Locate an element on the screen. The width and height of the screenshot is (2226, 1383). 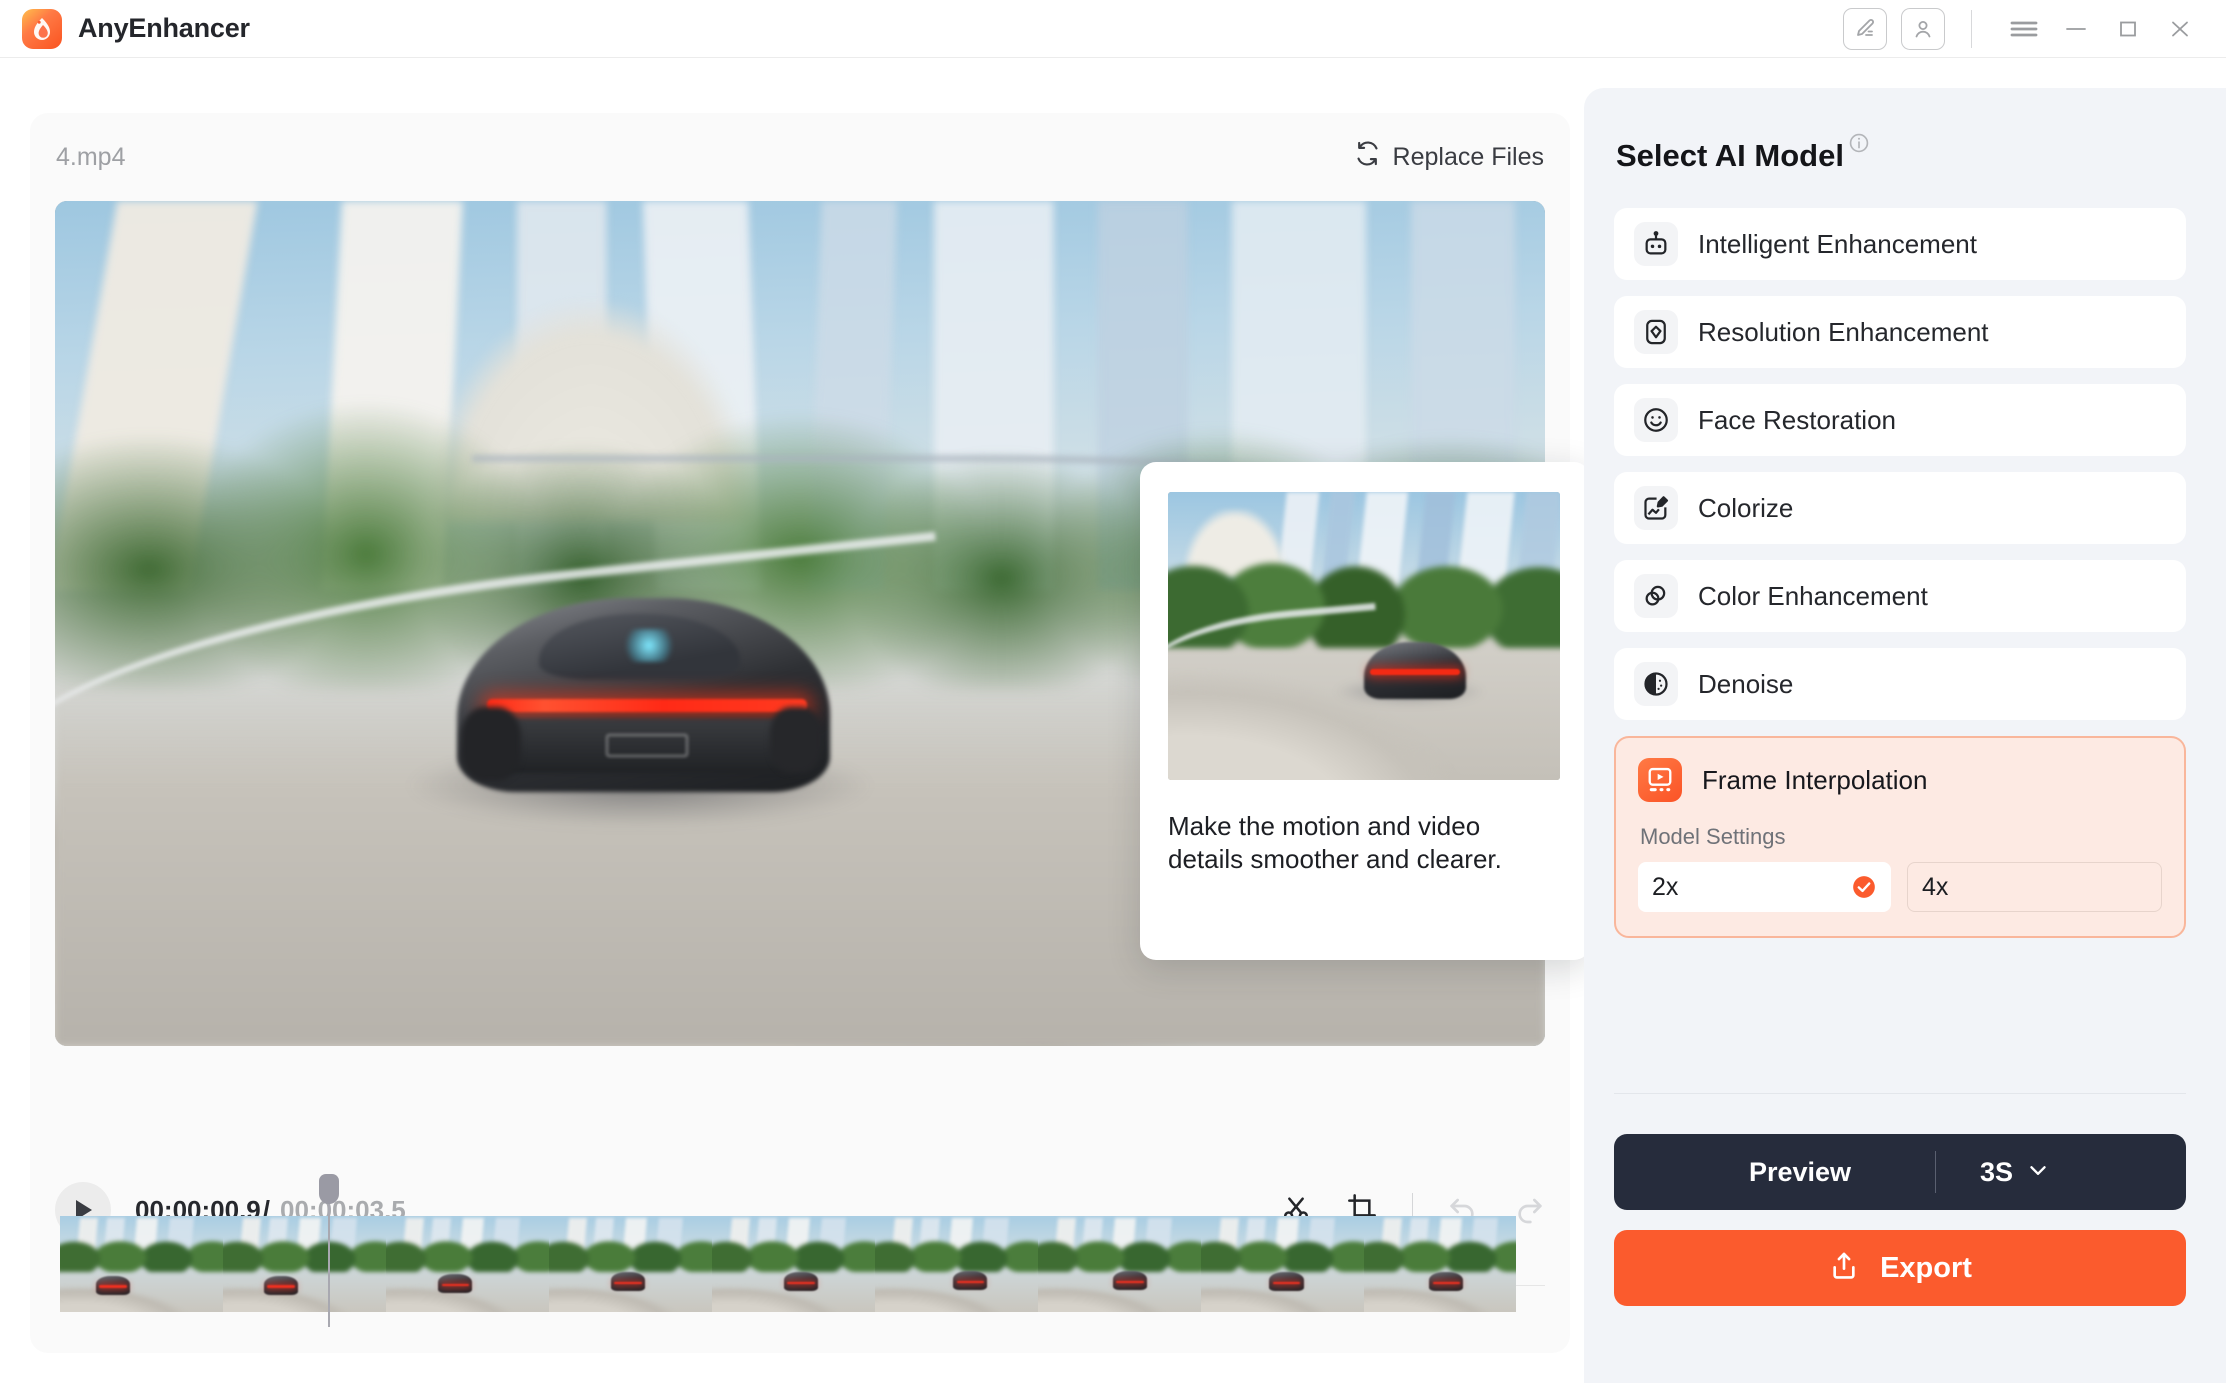
panel-divider is located at coordinates (1900, 1093).